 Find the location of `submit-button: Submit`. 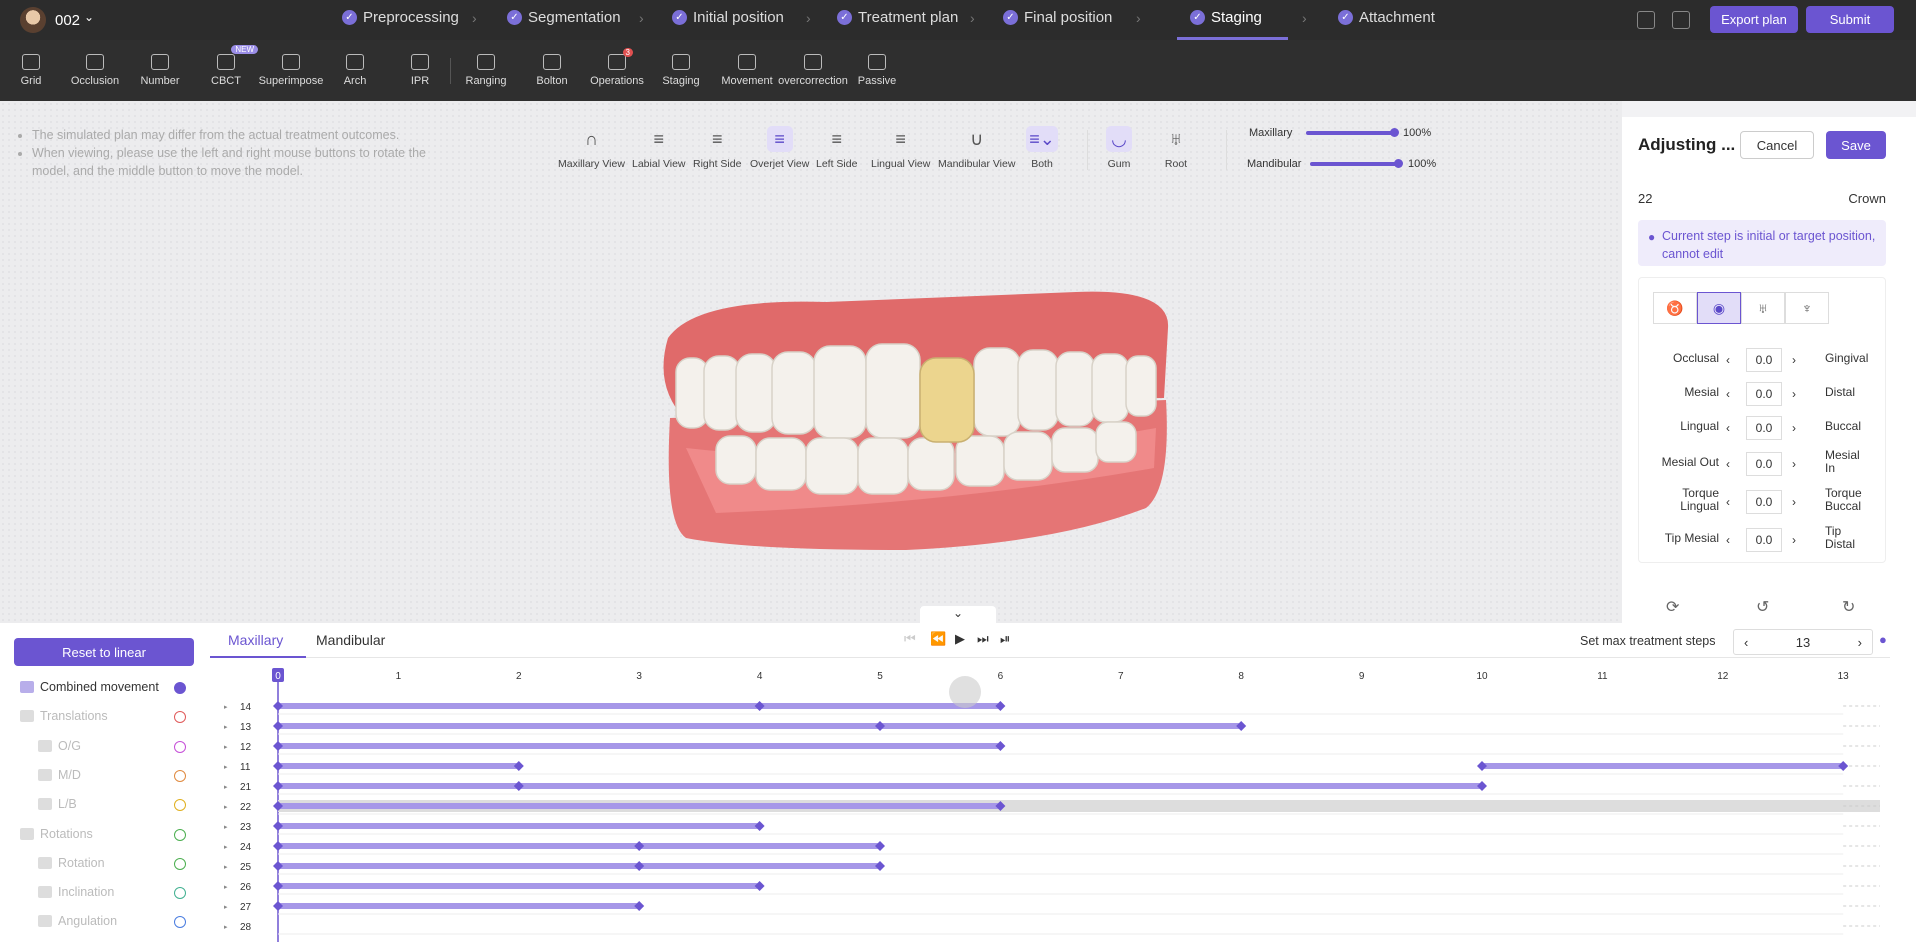

submit-button: Submit is located at coordinates (1850, 19).